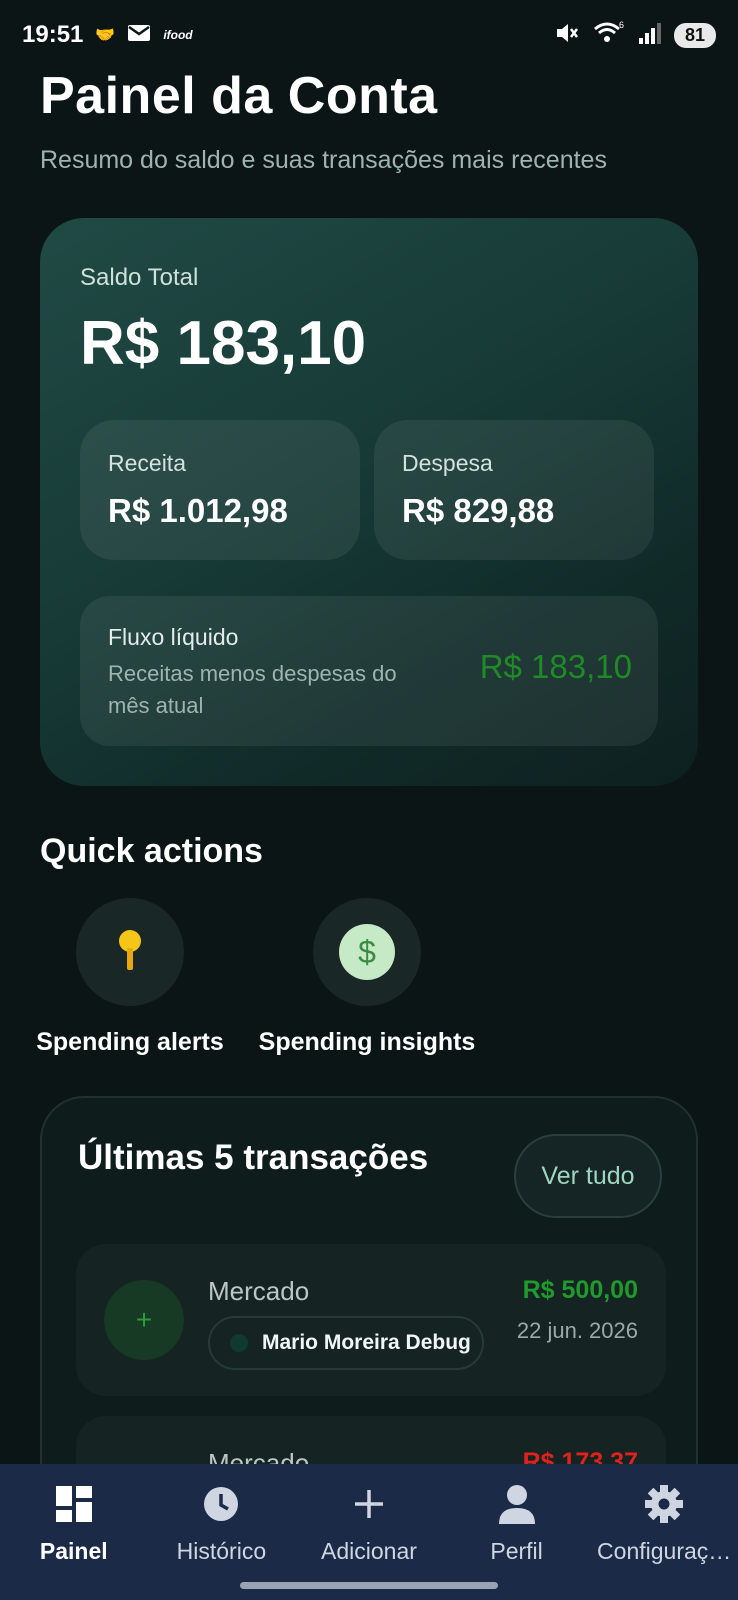 Image resolution: width=738 pixels, height=1600 pixels. Describe the element at coordinates (369, 1585) in the screenshot. I see `home-indicator` at that location.